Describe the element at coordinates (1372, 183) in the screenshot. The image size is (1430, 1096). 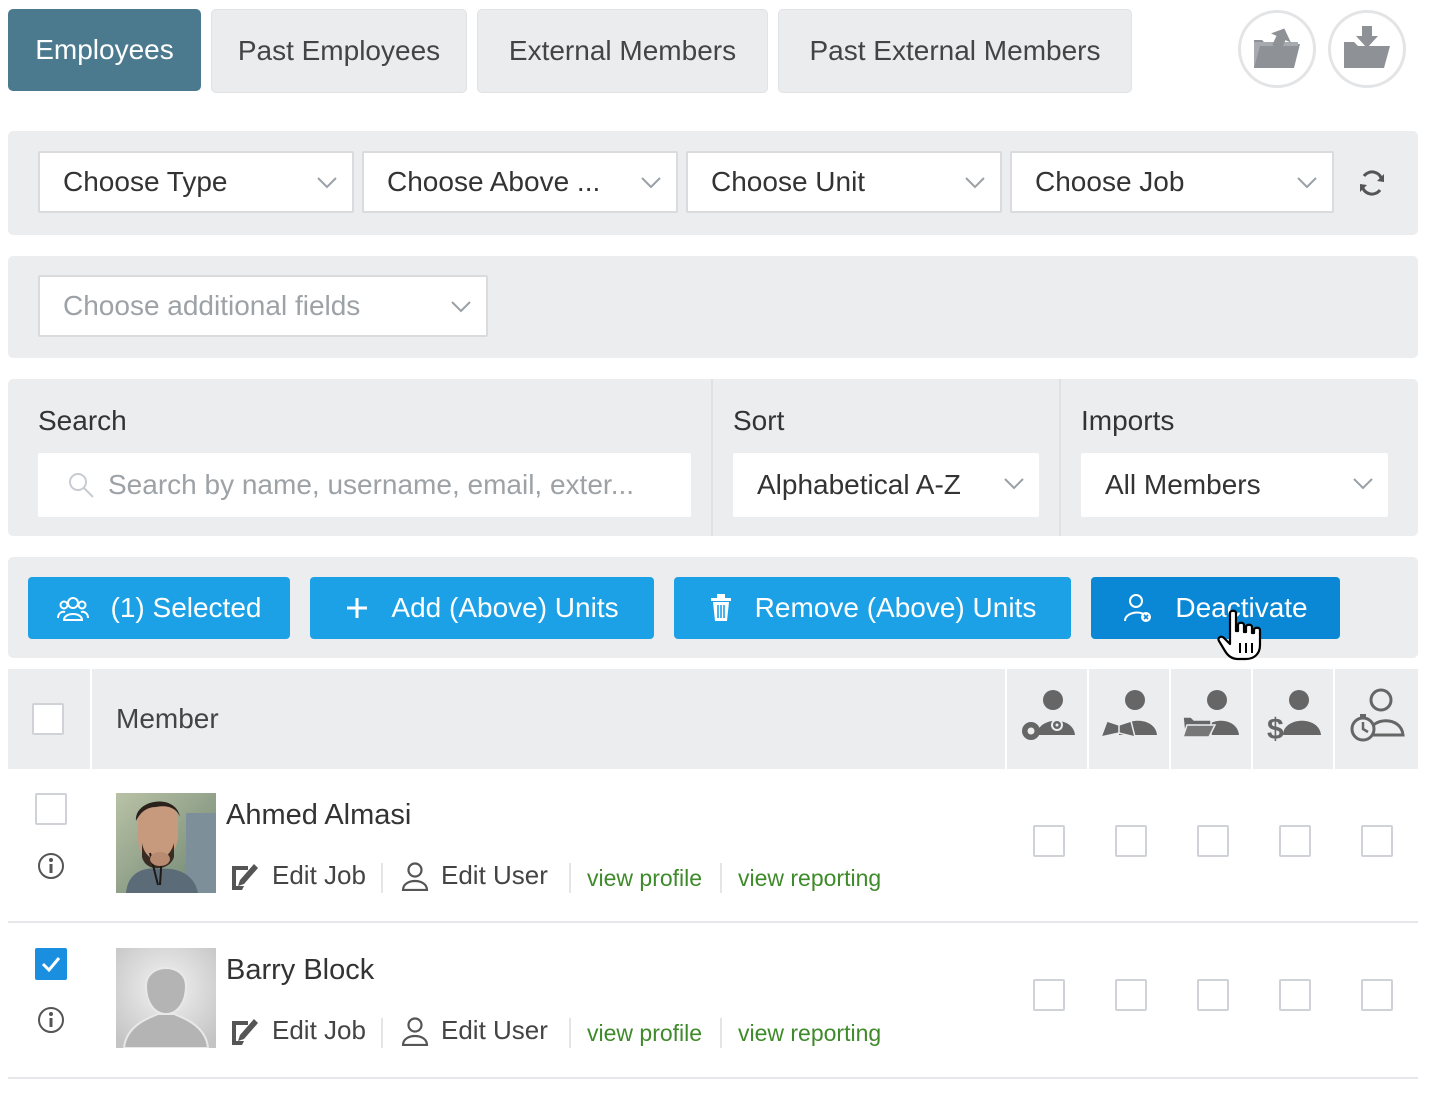
I see `refresh-icon` at that location.